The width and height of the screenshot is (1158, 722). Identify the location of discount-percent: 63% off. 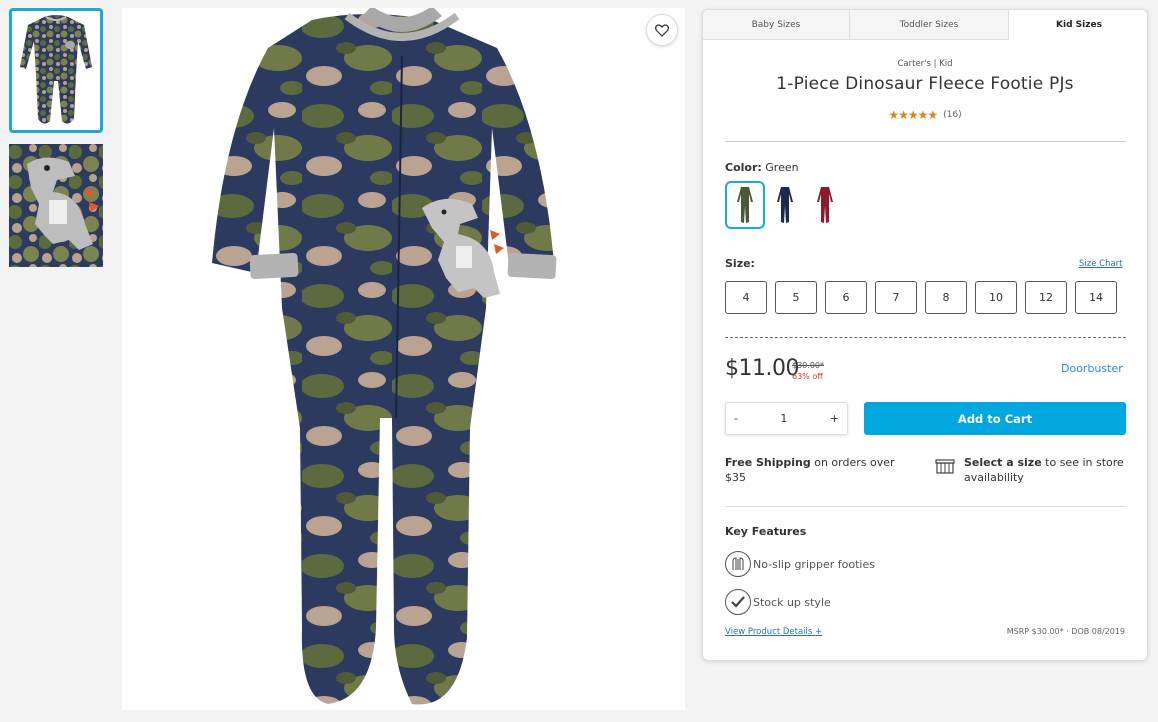
(807, 376).